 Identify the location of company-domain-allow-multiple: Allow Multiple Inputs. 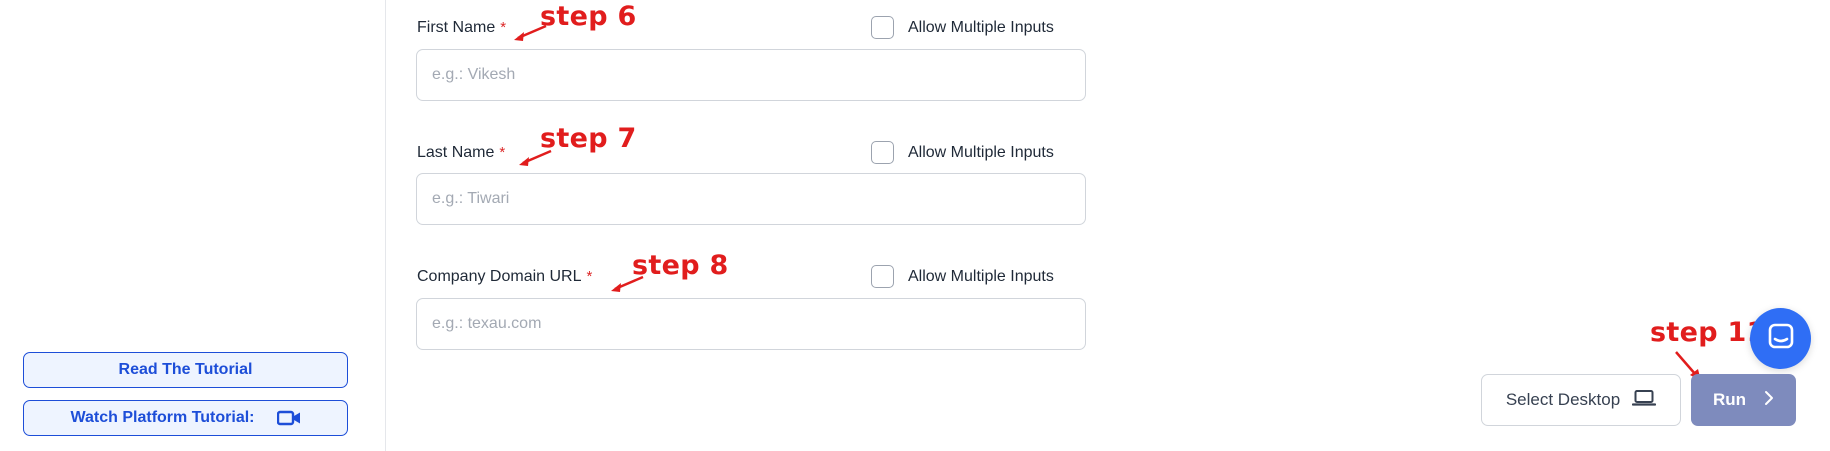
(962, 276).